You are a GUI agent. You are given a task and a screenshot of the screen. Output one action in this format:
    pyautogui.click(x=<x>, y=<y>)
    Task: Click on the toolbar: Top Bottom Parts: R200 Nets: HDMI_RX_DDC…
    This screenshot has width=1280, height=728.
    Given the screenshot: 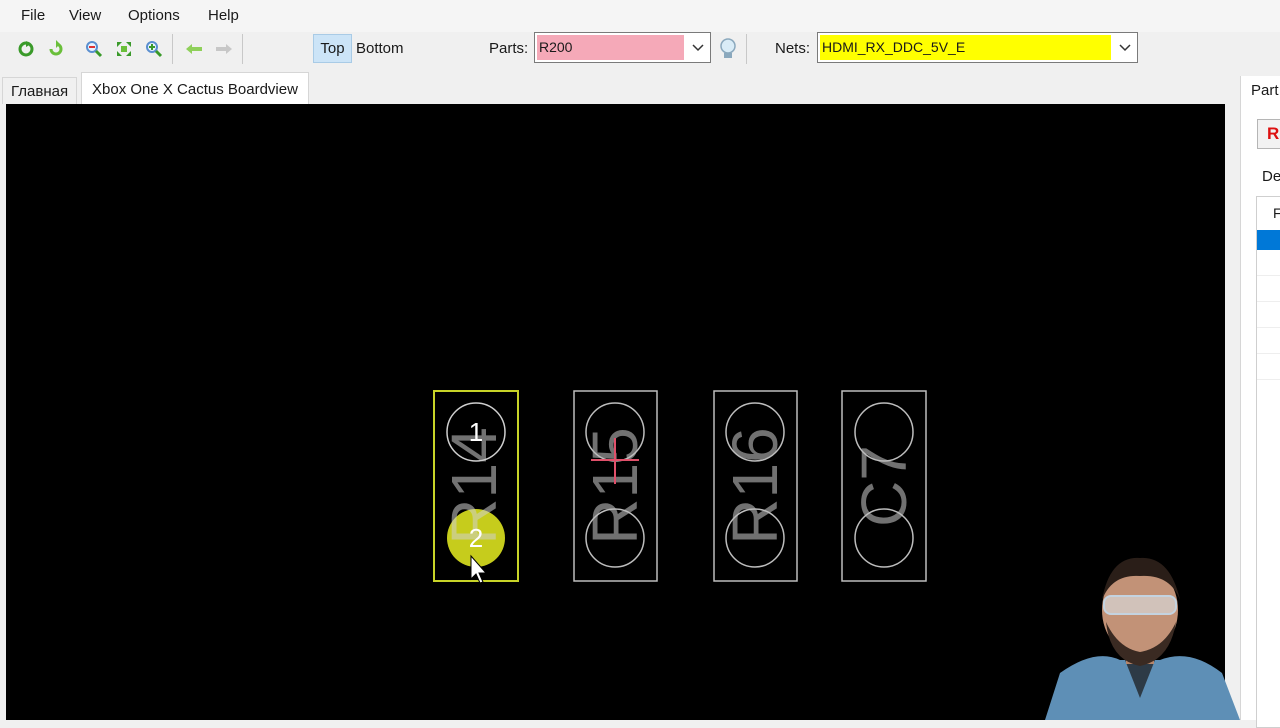 What is the action you would take?
    pyautogui.click(x=640, y=50)
    